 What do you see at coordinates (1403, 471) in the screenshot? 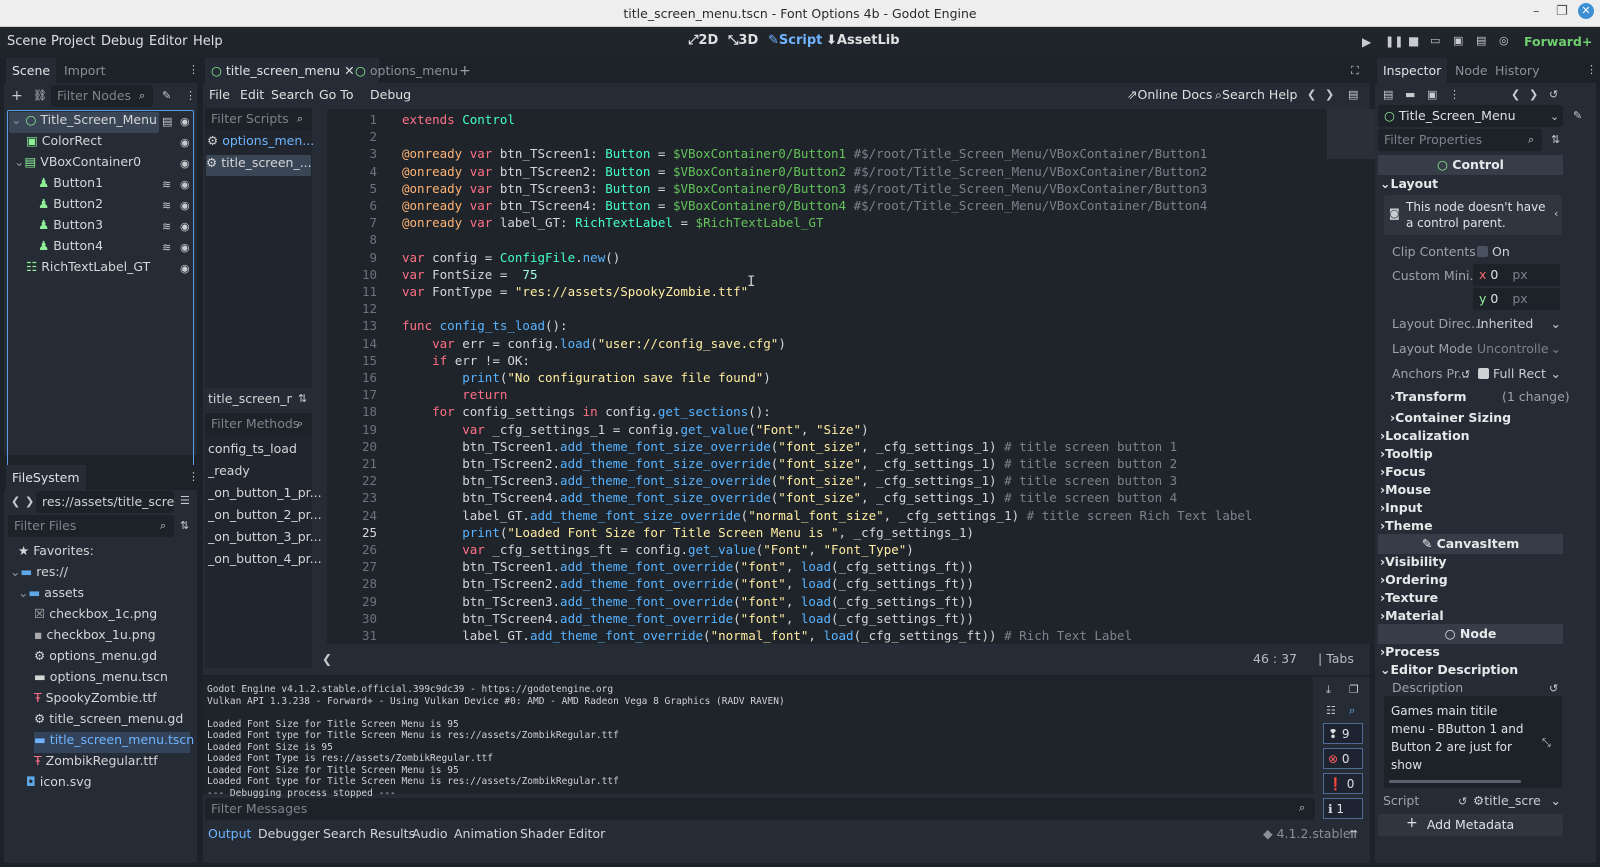
I see `group-focus: ›Focus` at bounding box center [1403, 471].